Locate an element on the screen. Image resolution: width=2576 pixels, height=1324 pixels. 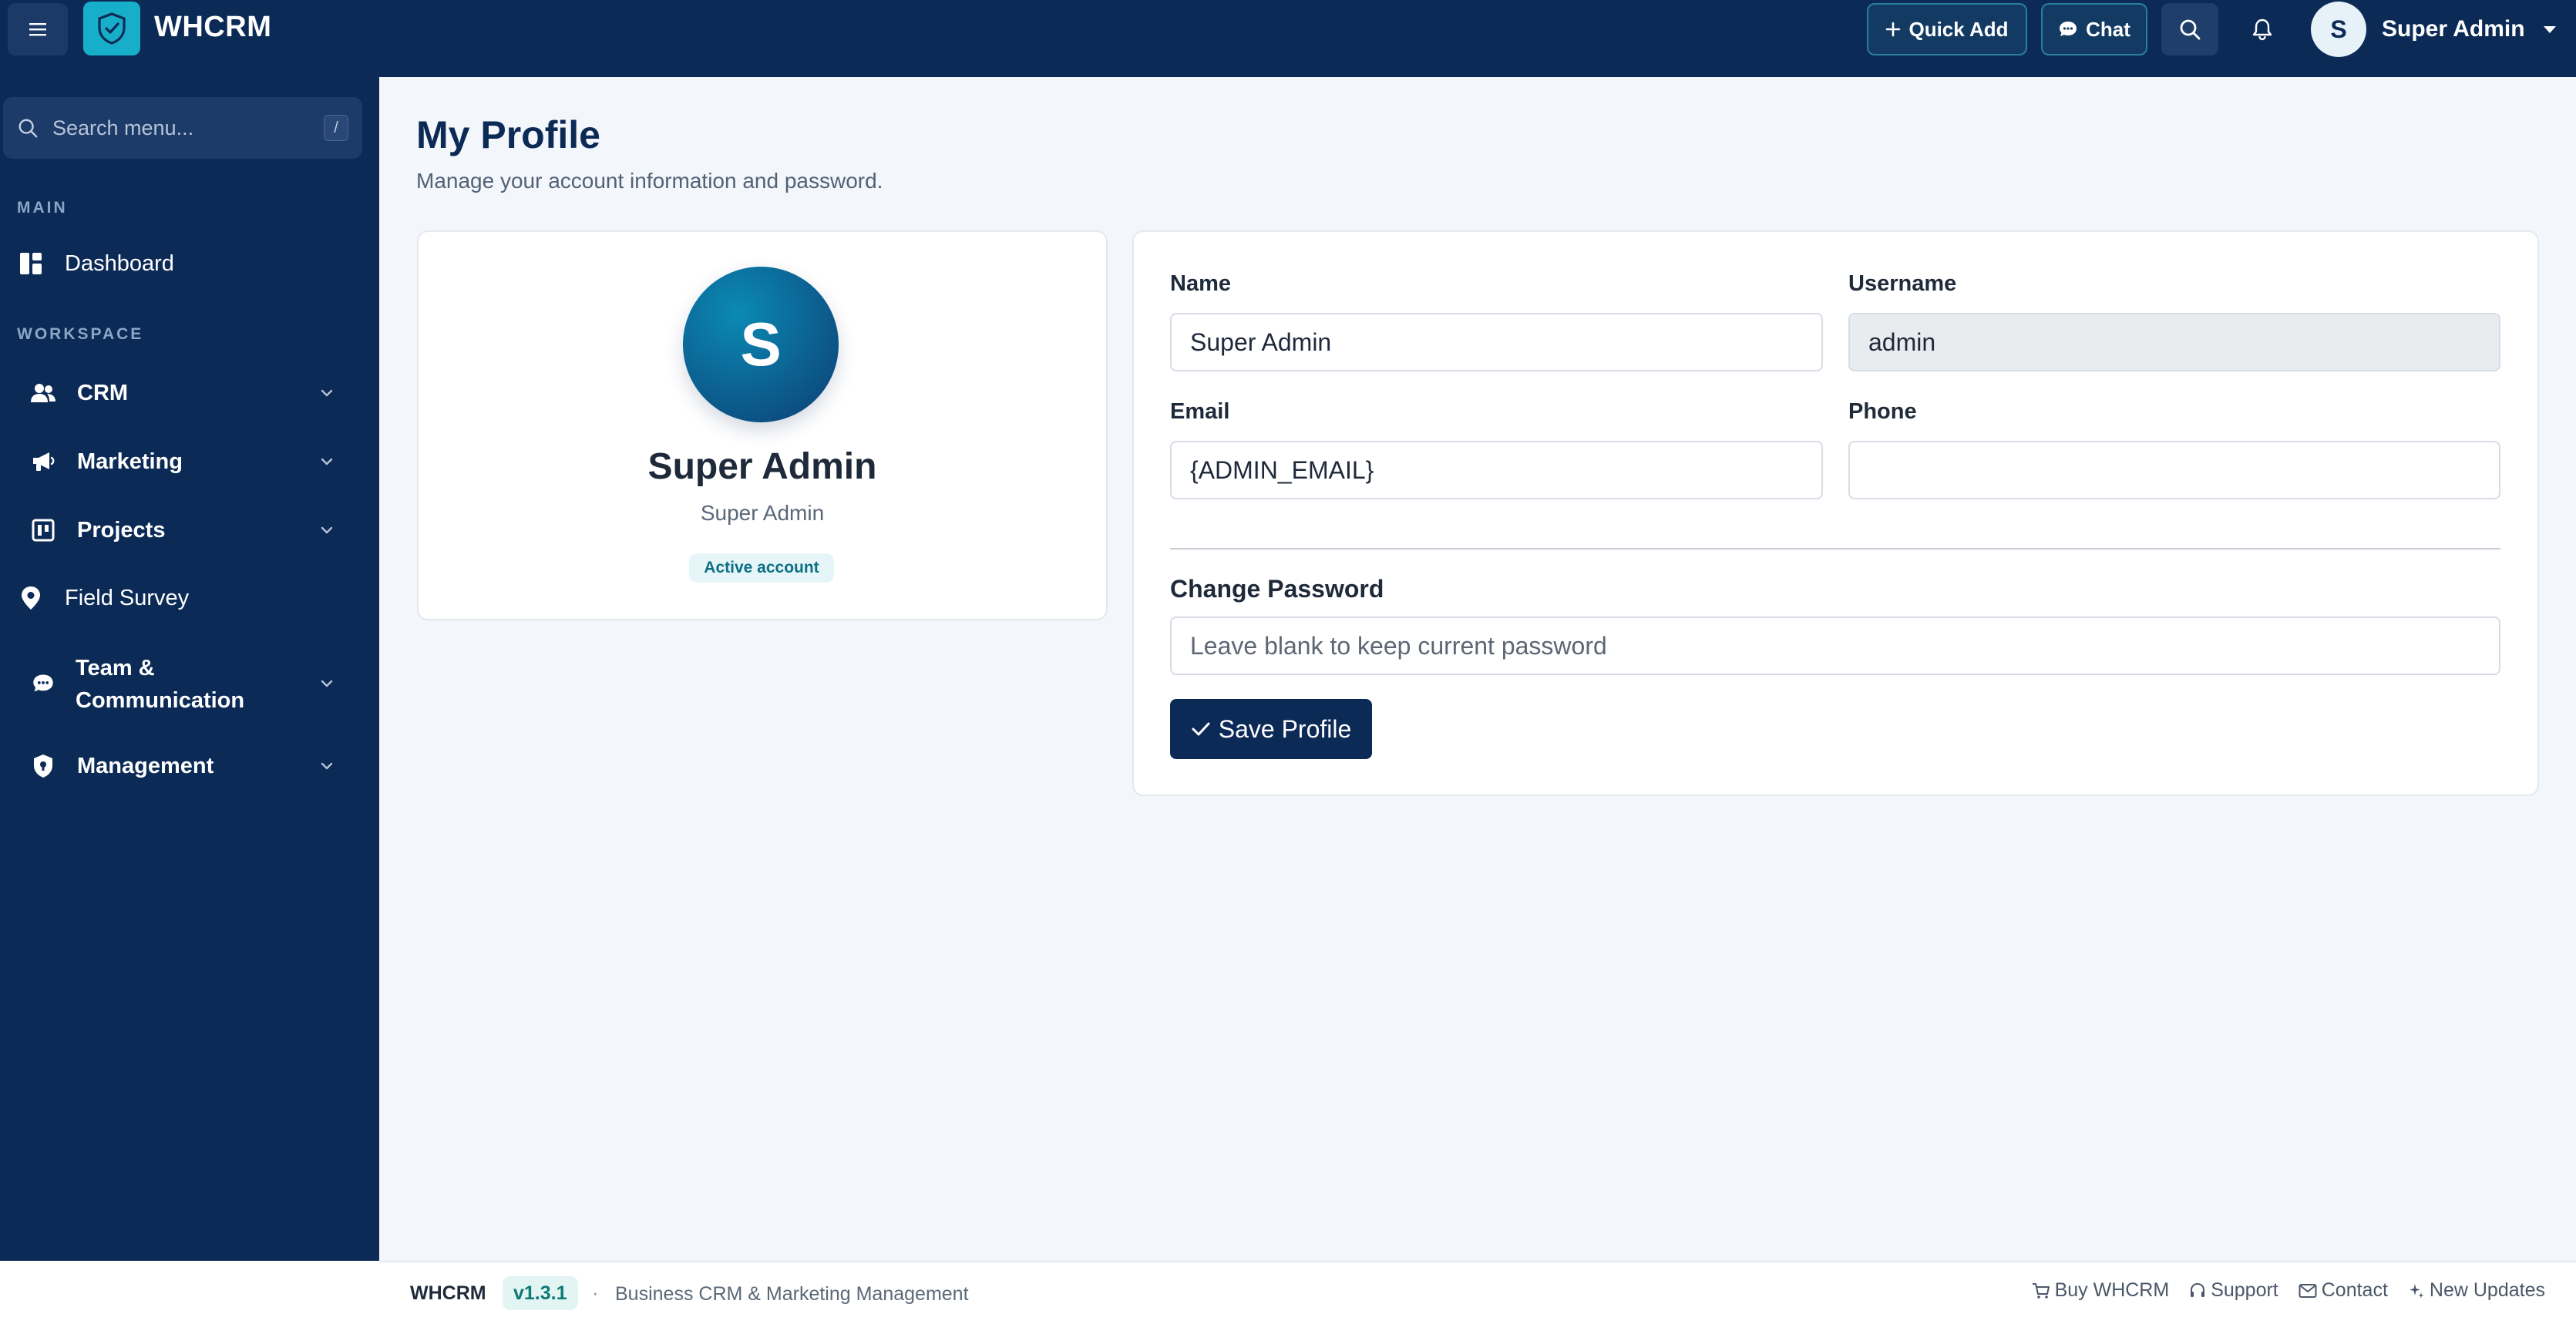
caret-down-icon is located at coordinates (2549, 29).